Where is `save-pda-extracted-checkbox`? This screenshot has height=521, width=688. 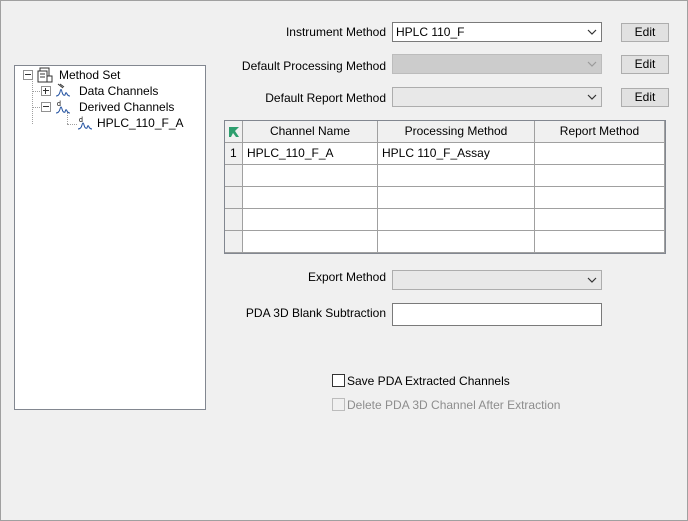 save-pda-extracted-checkbox is located at coordinates (338, 380).